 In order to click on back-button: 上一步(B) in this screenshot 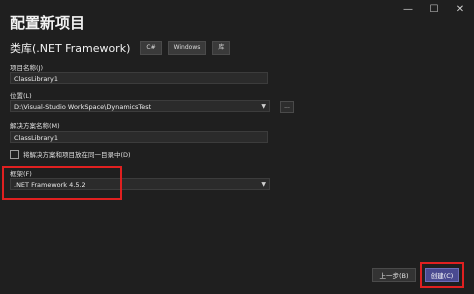, I will do `click(394, 275)`.